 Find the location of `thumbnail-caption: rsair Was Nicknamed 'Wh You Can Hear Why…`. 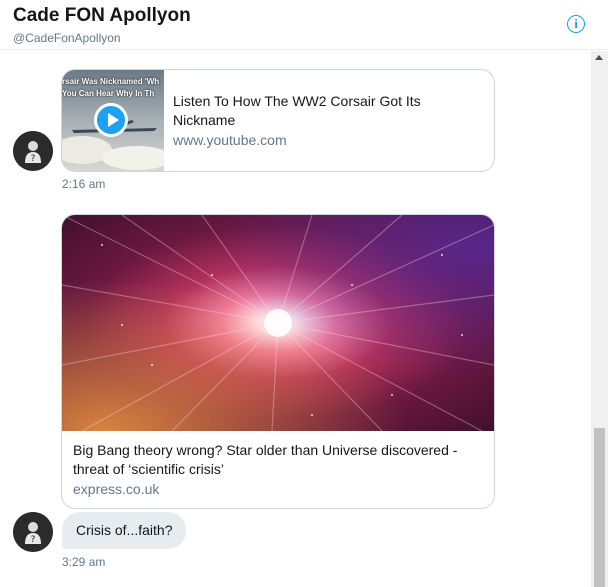

thumbnail-caption: rsair Was Nicknamed 'Wh You Can Hear Why… is located at coordinates (113, 88).